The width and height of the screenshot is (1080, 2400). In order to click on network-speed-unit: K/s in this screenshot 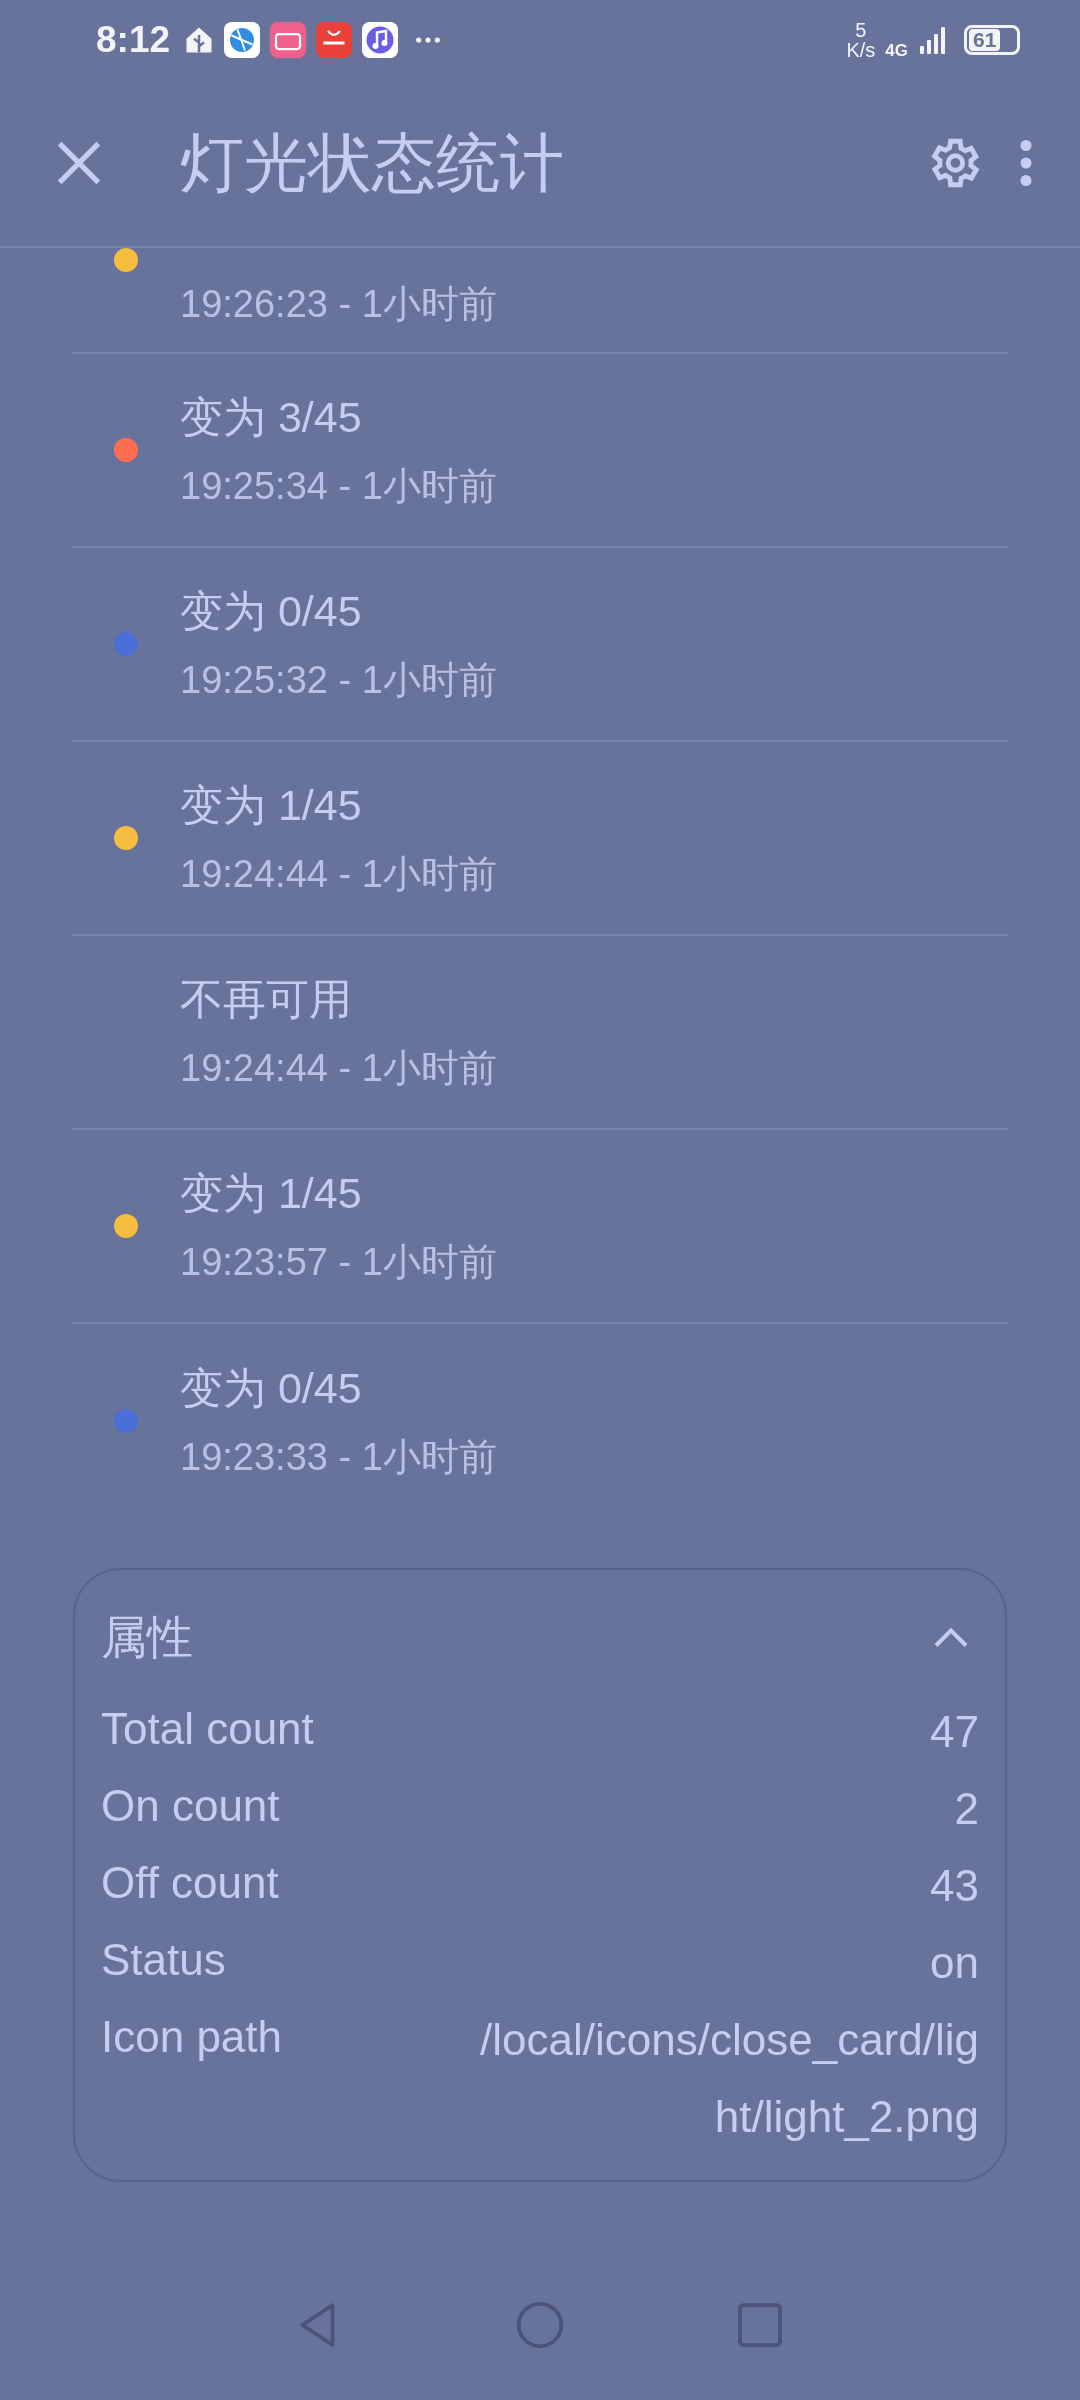, I will do `click(861, 50)`.